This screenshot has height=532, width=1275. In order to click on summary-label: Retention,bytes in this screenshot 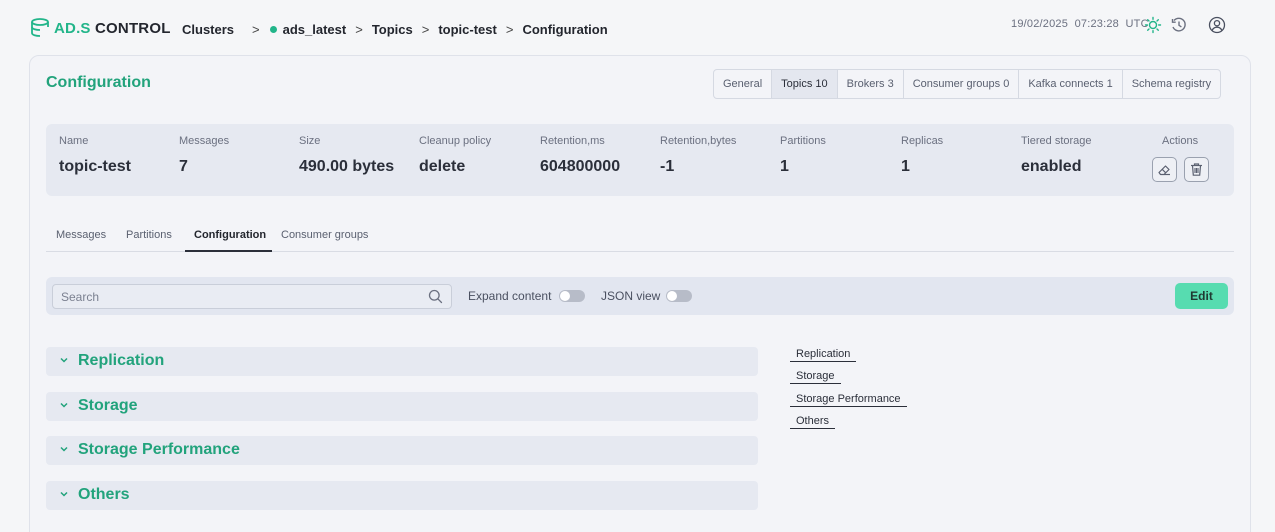, I will do `click(698, 141)`.